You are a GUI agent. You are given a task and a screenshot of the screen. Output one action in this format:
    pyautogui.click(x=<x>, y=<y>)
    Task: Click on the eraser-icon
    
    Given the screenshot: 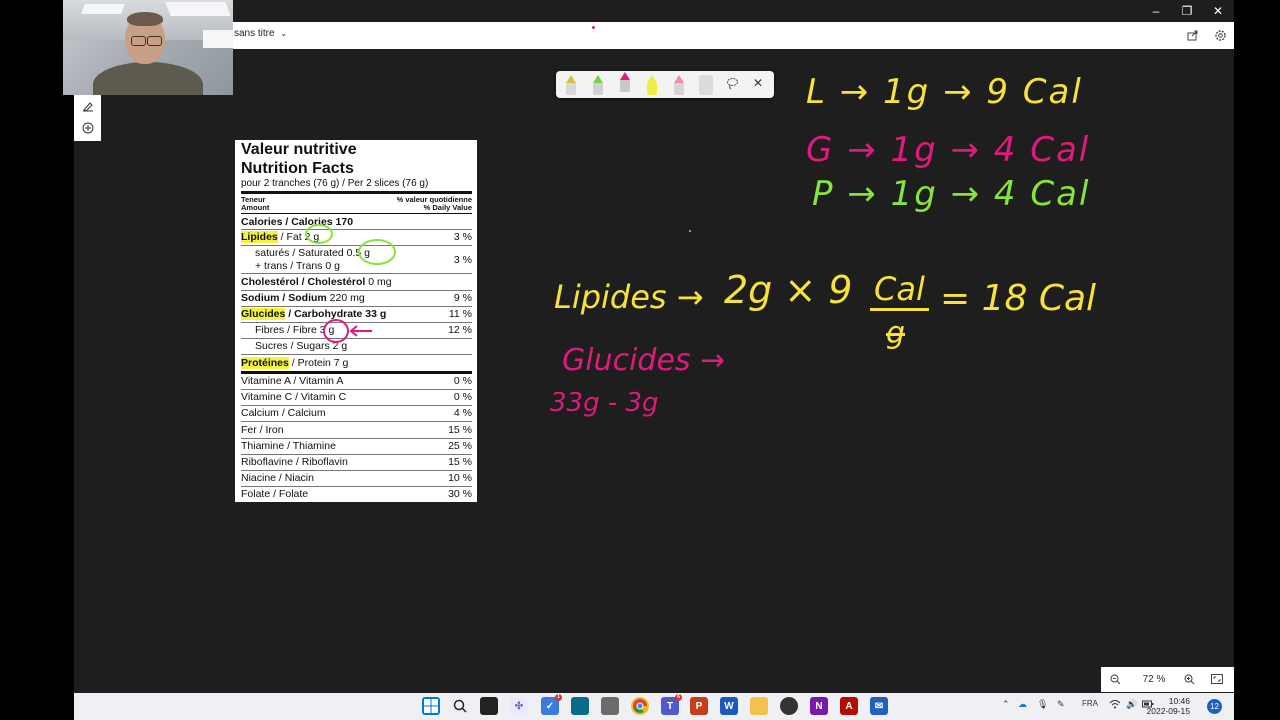 What is the action you would take?
    pyautogui.click(x=706, y=85)
    